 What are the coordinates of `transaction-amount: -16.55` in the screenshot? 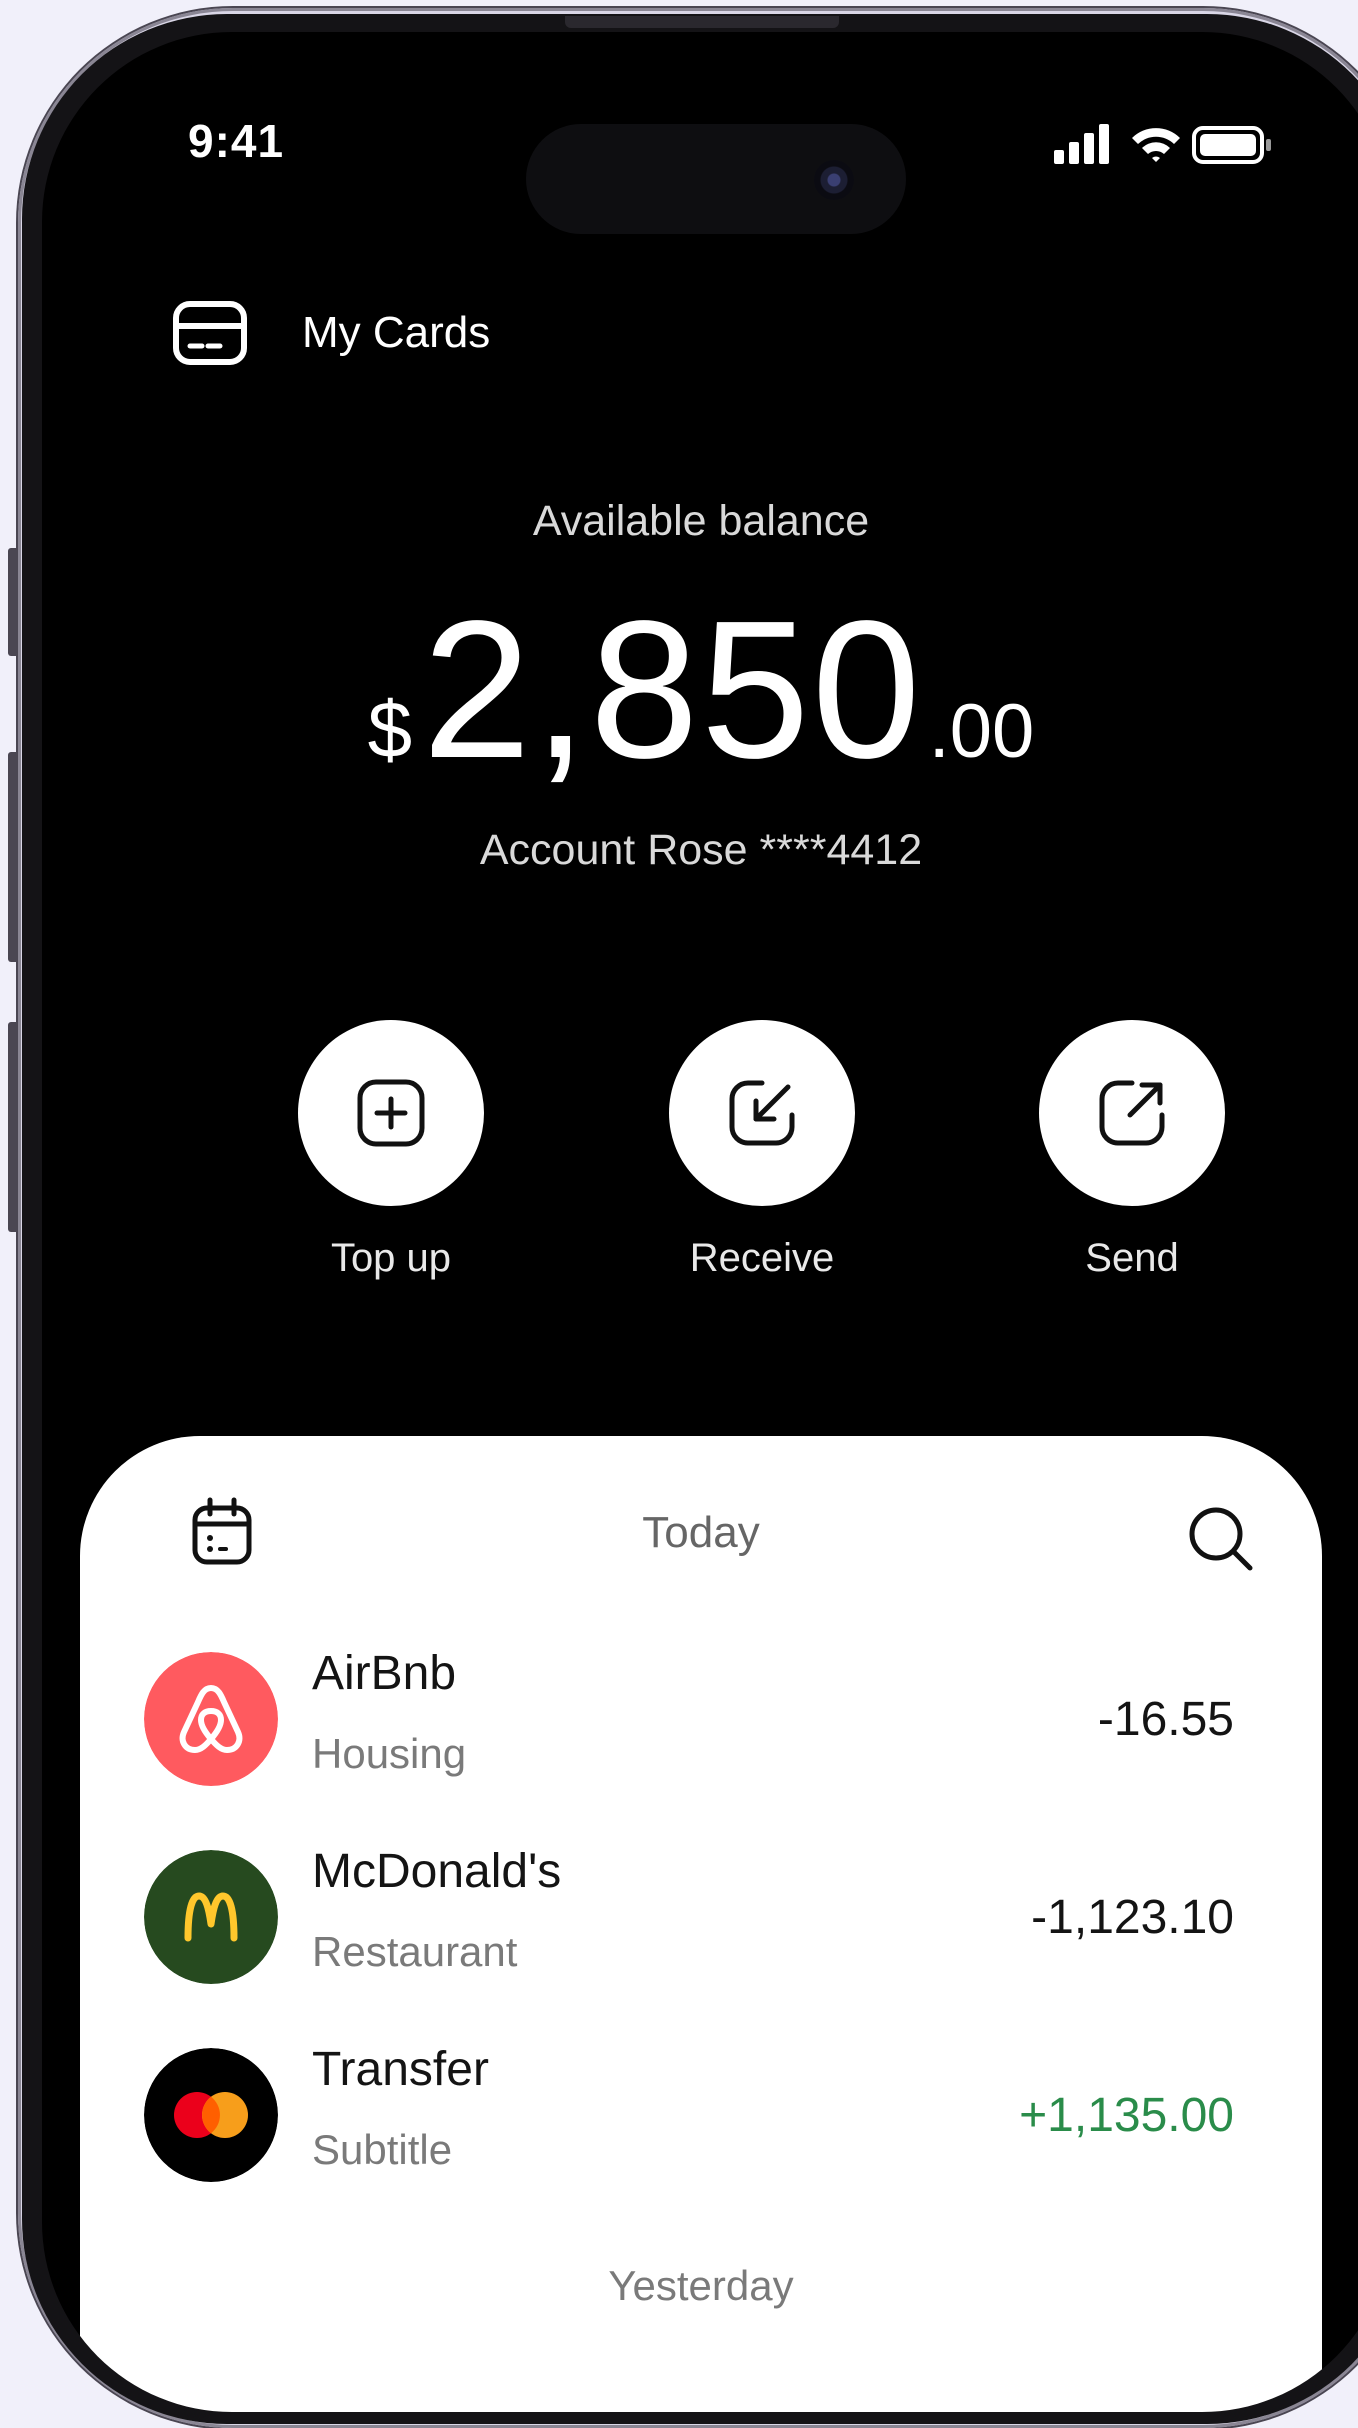 It's located at (1165, 1719).